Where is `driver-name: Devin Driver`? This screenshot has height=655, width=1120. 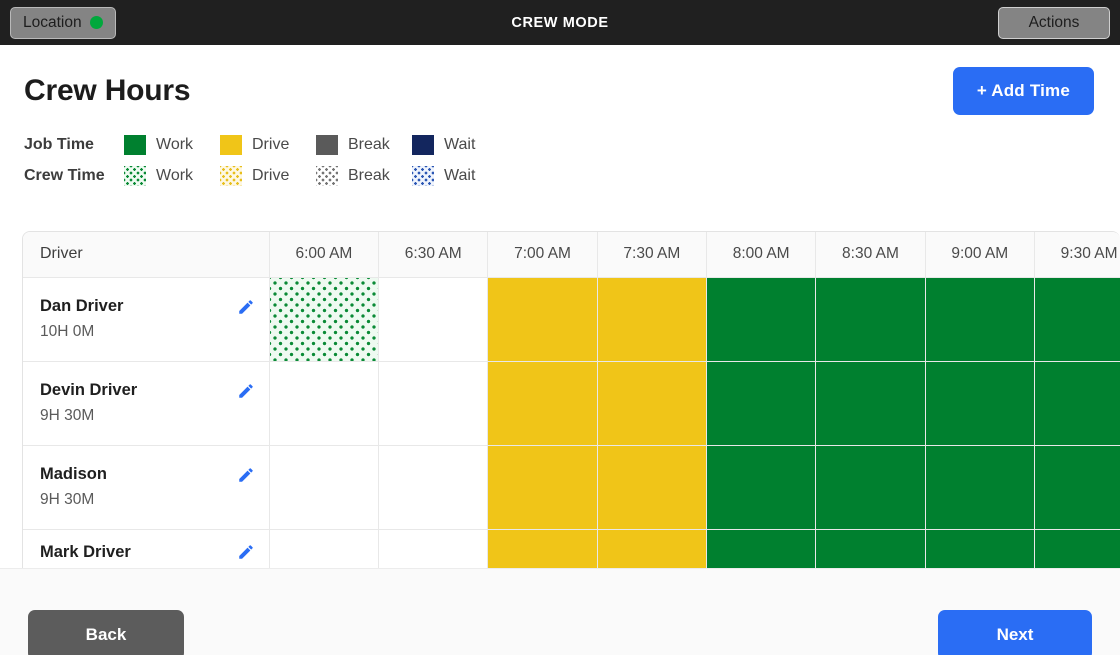
driver-name: Devin Driver is located at coordinates (89, 390).